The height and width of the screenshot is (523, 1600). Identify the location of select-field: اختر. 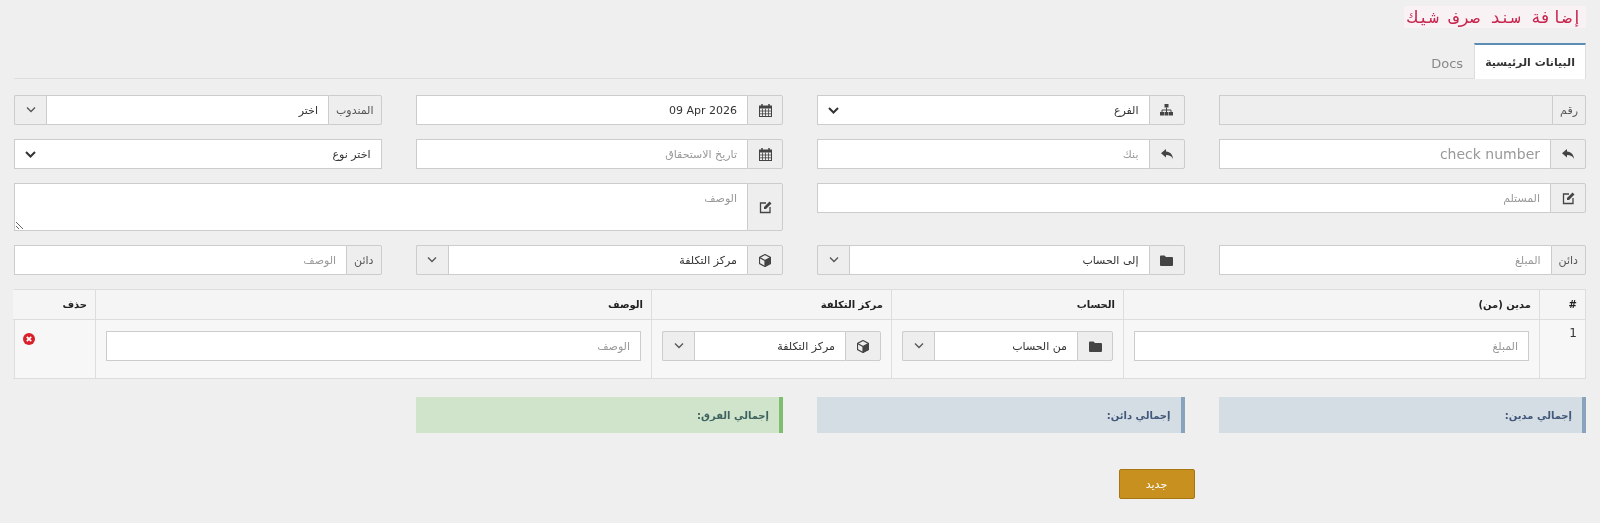
(187, 110).